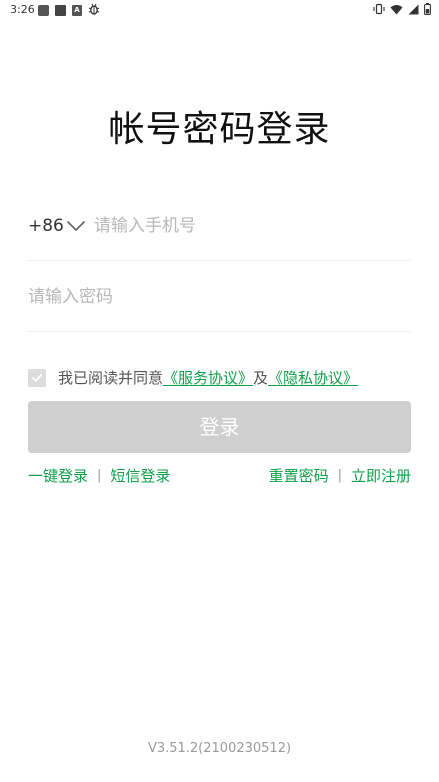 Image resolution: width=439 pixels, height=782 pixels. I want to click on agreement-checkbox, so click(37, 378).